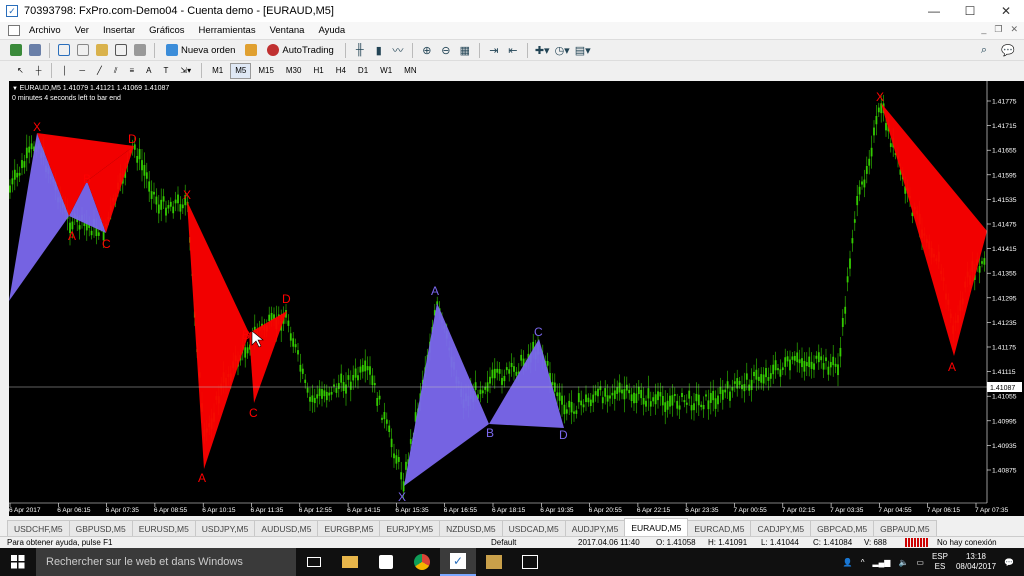 This screenshot has width=1024, height=576. I want to click on timeframe-m1: M1, so click(217, 71).